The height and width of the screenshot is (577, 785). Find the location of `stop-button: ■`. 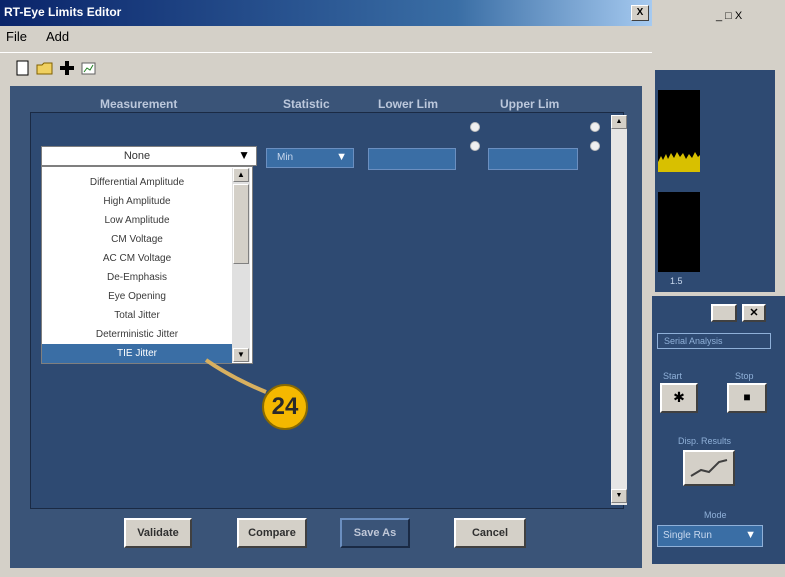

stop-button: ■ is located at coordinates (747, 398).